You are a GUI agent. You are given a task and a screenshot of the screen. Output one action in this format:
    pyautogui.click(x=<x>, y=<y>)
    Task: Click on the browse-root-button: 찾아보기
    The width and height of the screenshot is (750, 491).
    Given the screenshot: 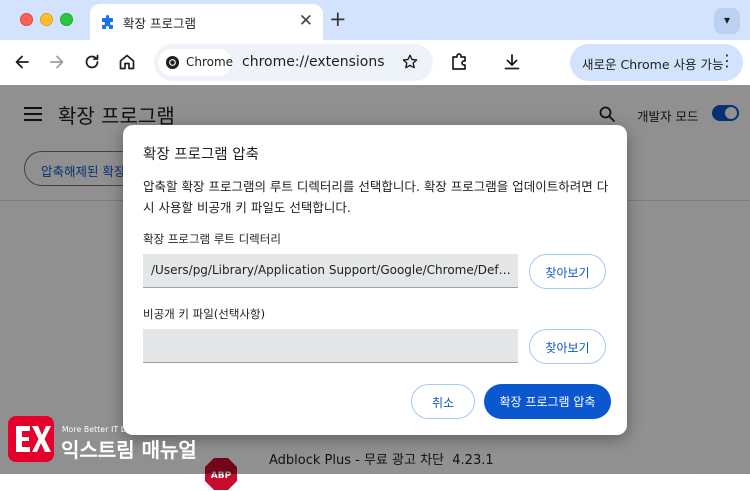 What is the action you would take?
    pyautogui.click(x=567, y=271)
    